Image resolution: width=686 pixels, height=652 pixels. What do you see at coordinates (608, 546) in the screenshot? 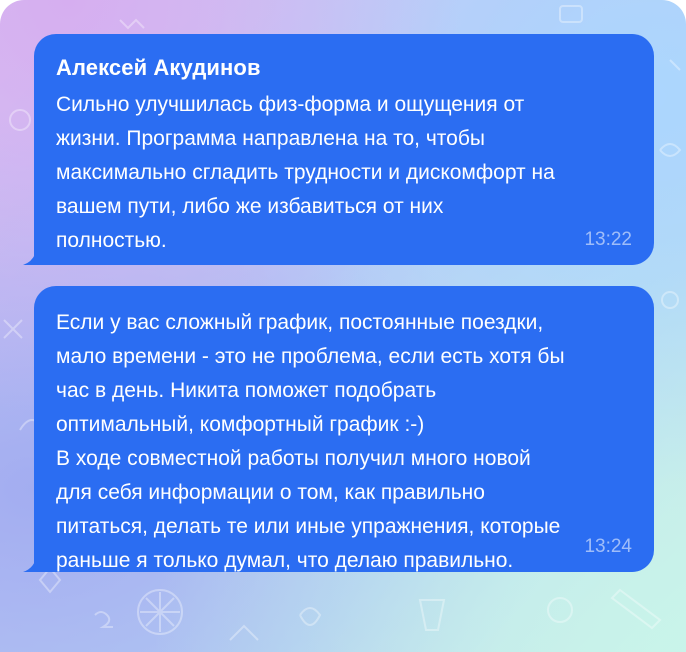
I see `message-timestamp: 13:24` at bounding box center [608, 546].